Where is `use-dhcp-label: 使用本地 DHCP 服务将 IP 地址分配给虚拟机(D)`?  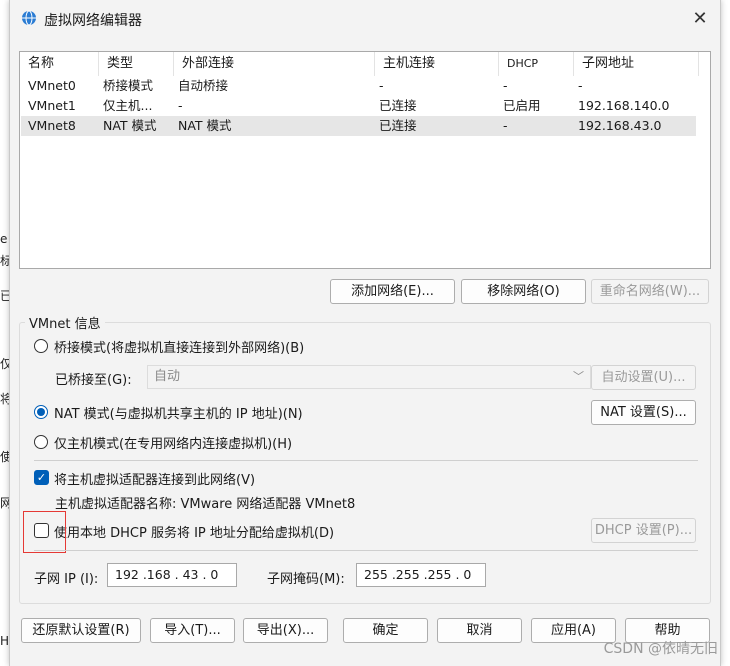
use-dhcp-label: 使用本地 DHCP 服务将 IP 地址分配给虚拟机(D) is located at coordinates (194, 531).